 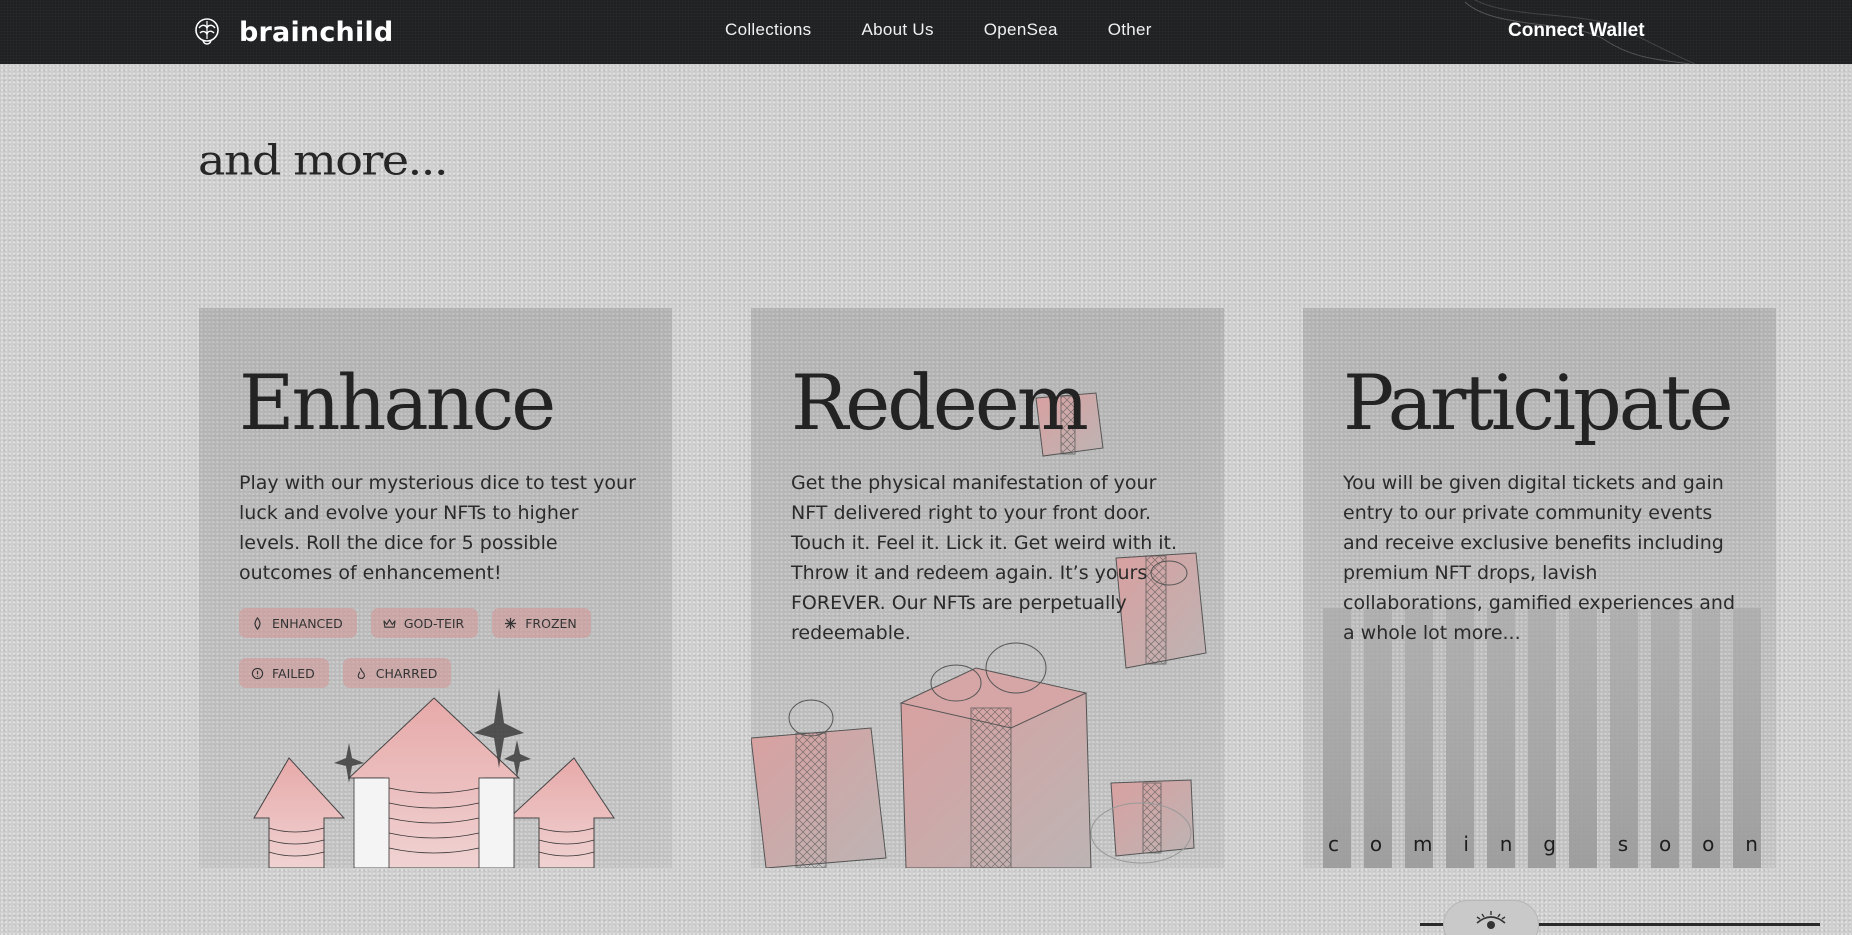 What do you see at coordinates (449, 648) in the screenshot?
I see `enhancement-tags: ENHANCED GOD-TEIR FROZEN FAILED CHARRED` at bounding box center [449, 648].